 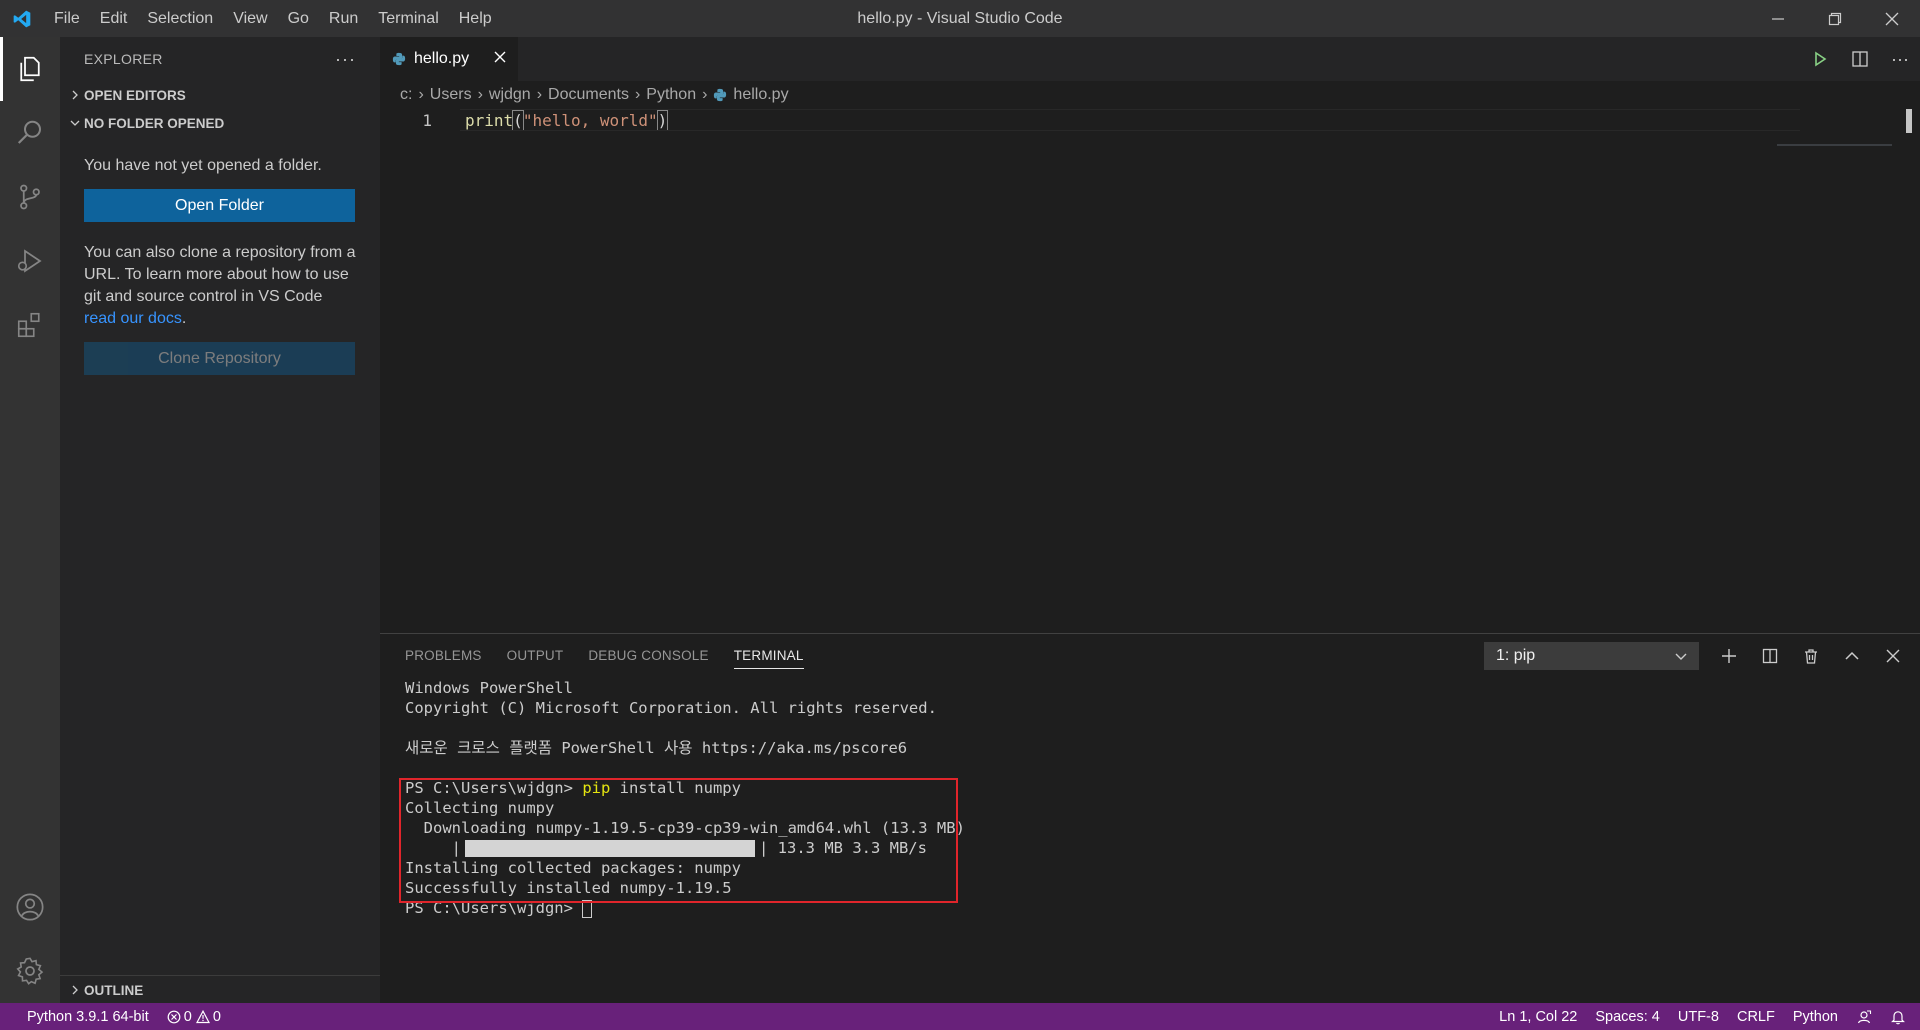 I want to click on close-window-button, so click(x=1891, y=18).